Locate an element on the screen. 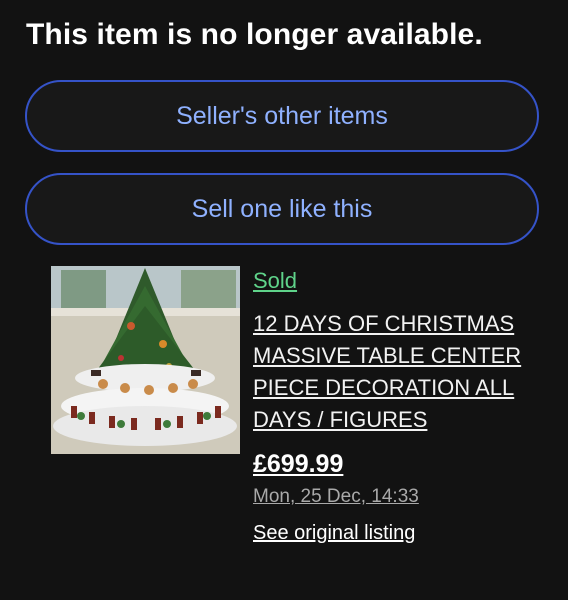  sellers-other-items-button: Seller's other items is located at coordinates (282, 116).